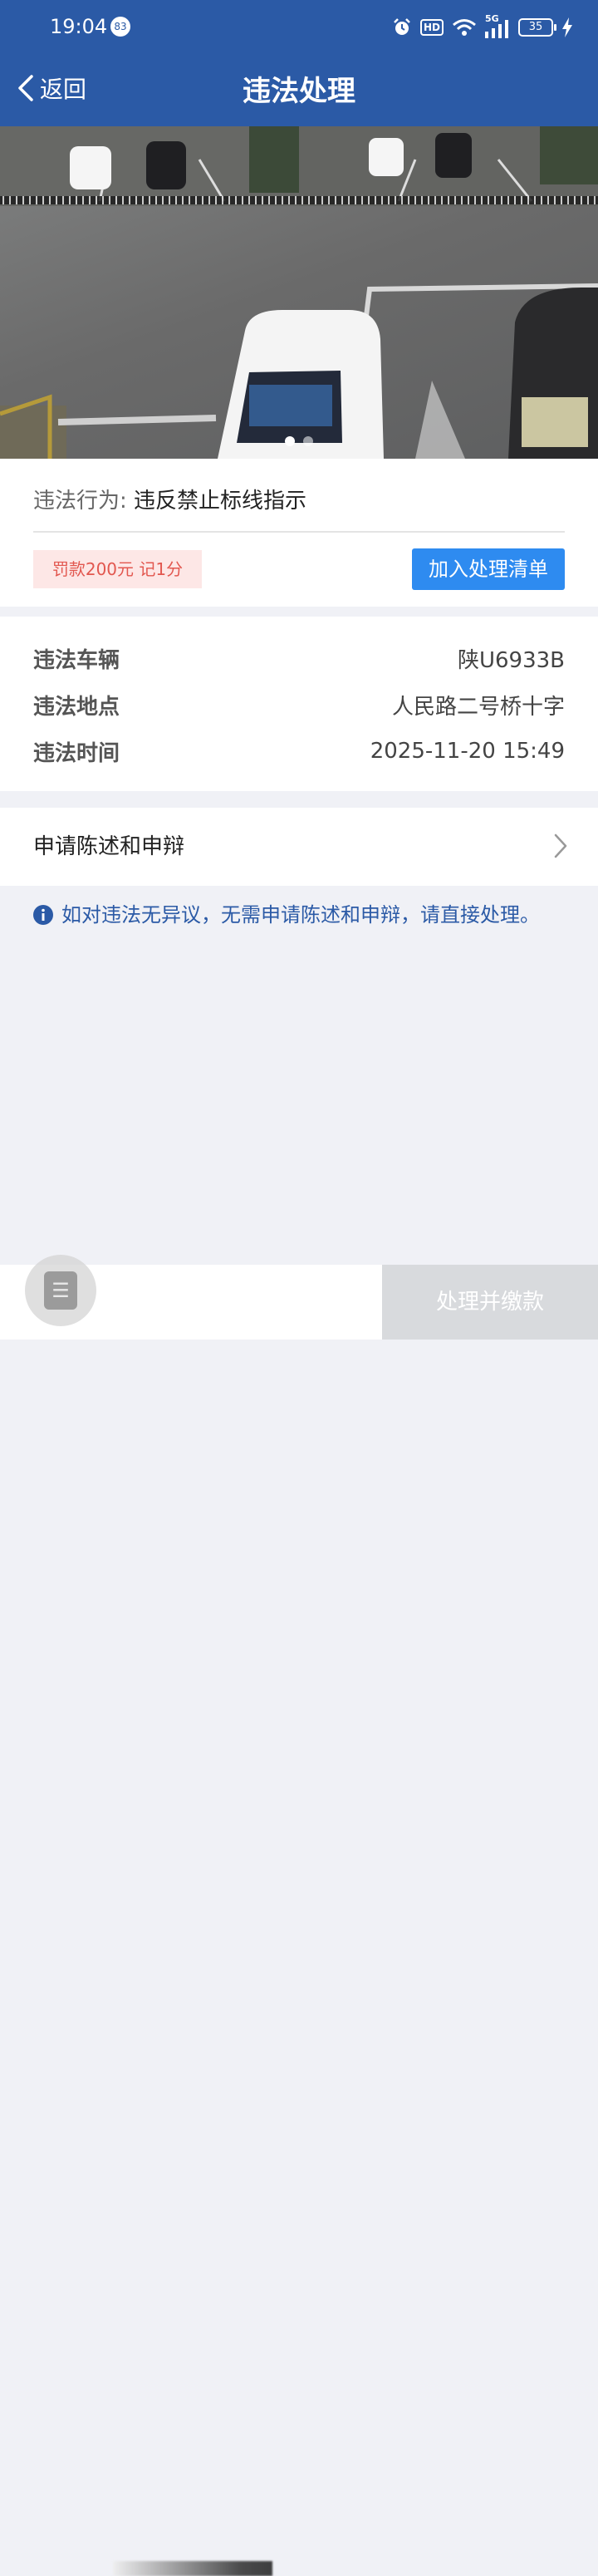  I want to click on page-title: 违法处理, so click(299, 91).